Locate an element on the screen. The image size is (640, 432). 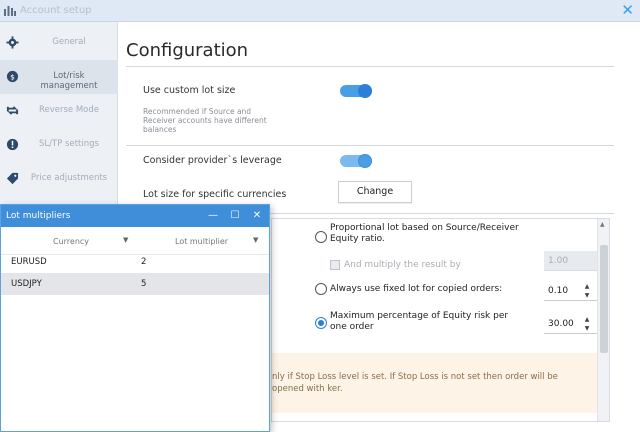
max-risk-radio is located at coordinates (321, 323).